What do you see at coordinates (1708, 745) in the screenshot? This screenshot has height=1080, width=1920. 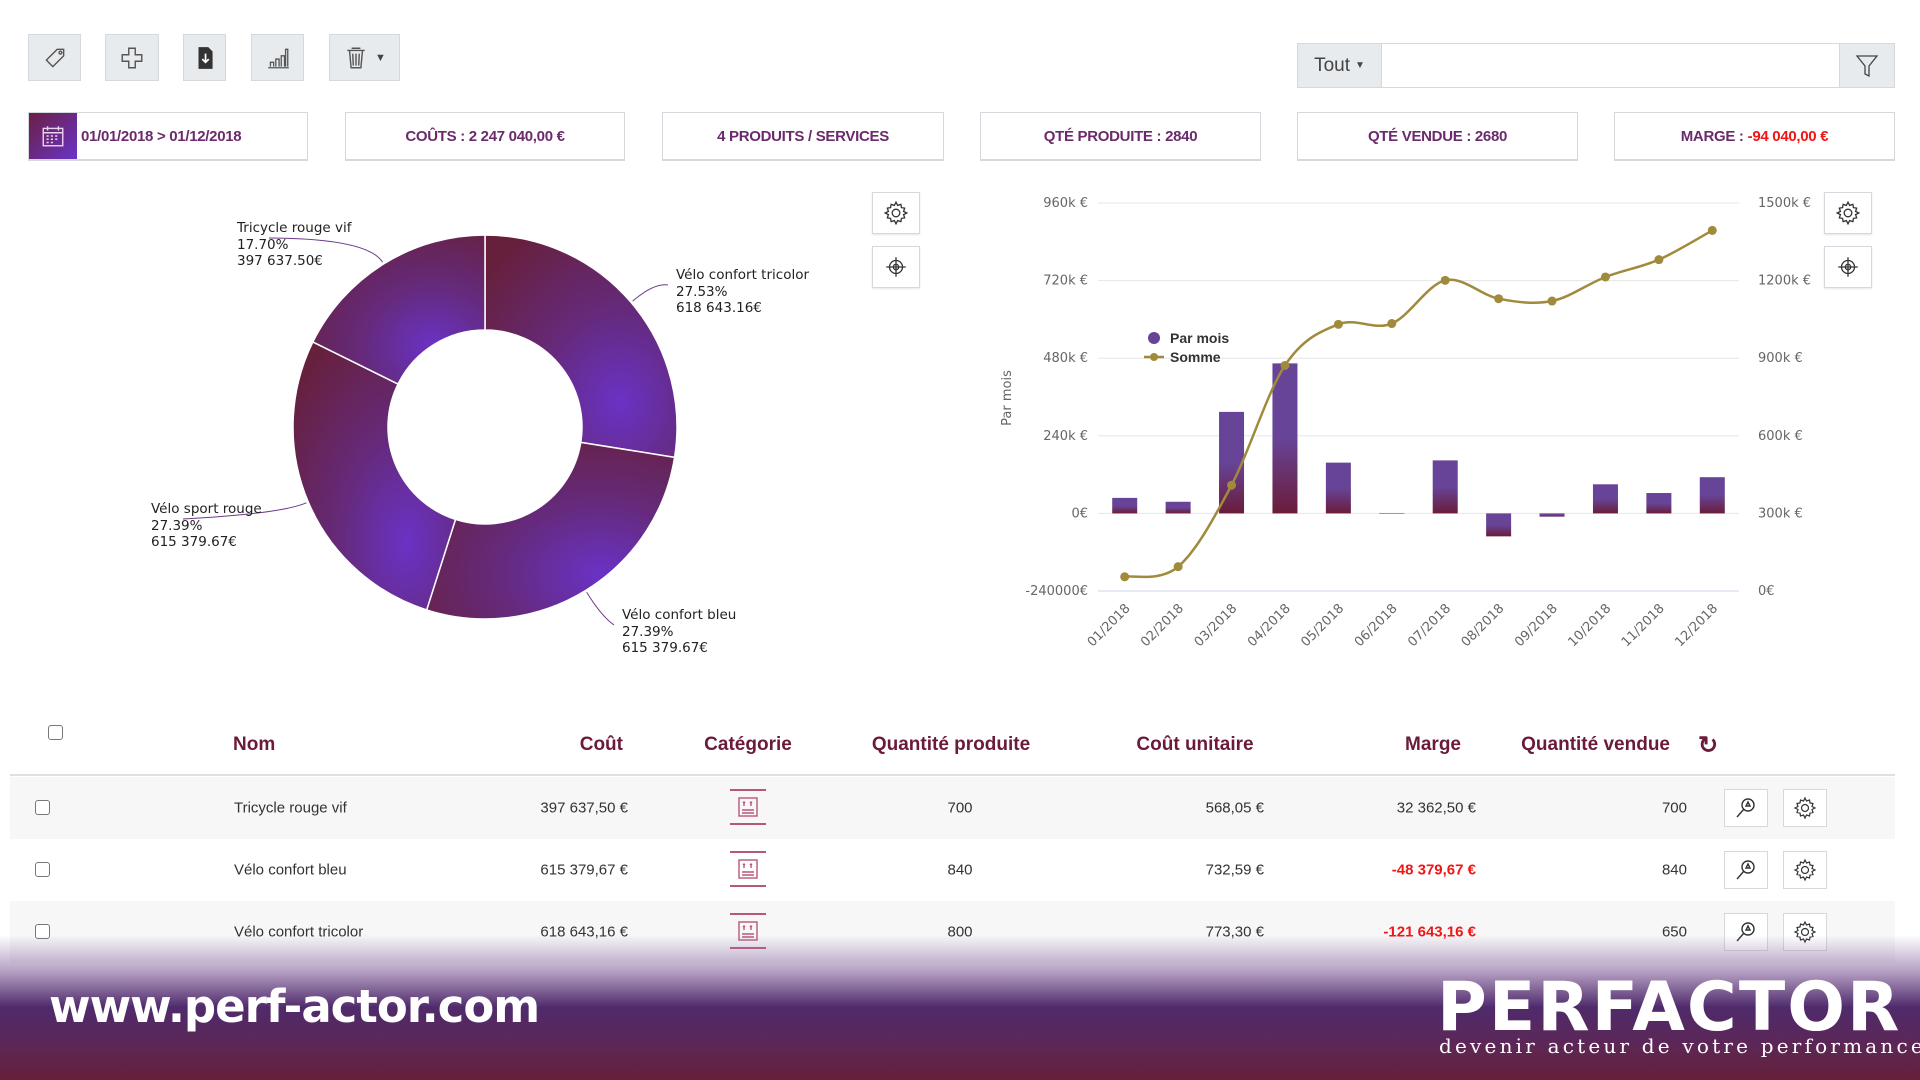 I see `refresh-icon: ↻` at bounding box center [1708, 745].